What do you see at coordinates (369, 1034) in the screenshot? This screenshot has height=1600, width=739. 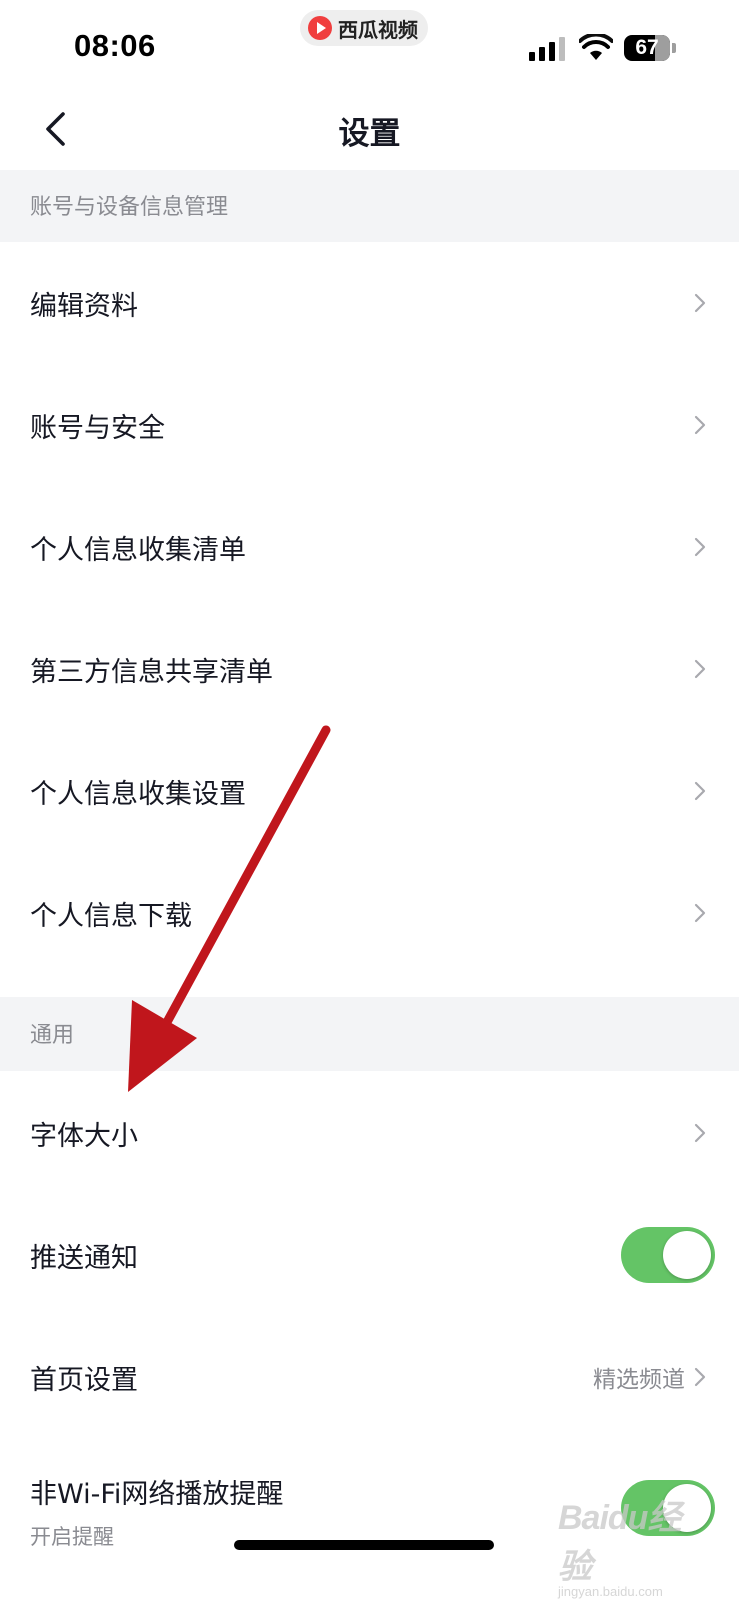 I see `section-header-general: 通用` at bounding box center [369, 1034].